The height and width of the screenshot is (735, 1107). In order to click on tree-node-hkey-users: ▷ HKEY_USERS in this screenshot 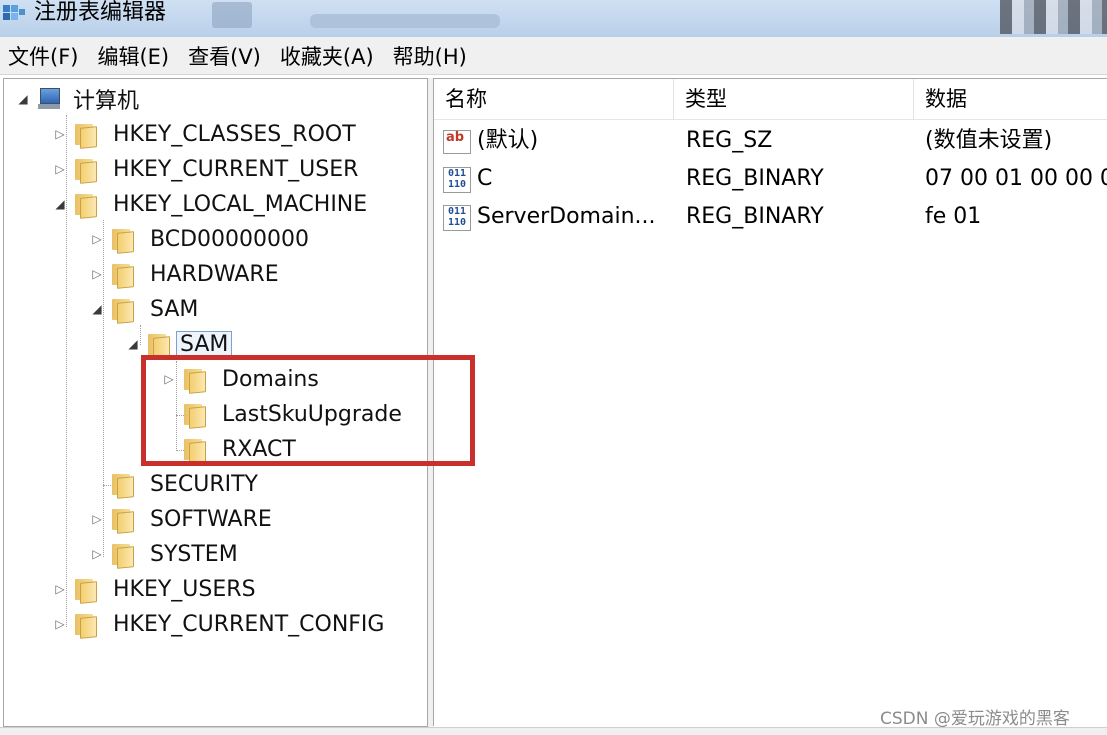, I will do `click(156, 589)`.